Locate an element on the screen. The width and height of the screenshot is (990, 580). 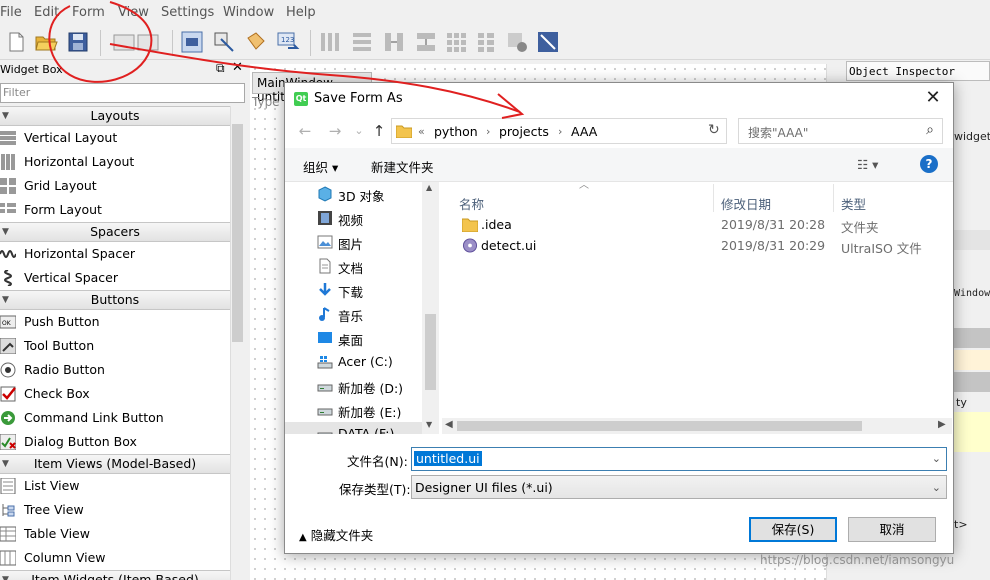
nav-scroll-thumb is located at coordinates (430, 352).